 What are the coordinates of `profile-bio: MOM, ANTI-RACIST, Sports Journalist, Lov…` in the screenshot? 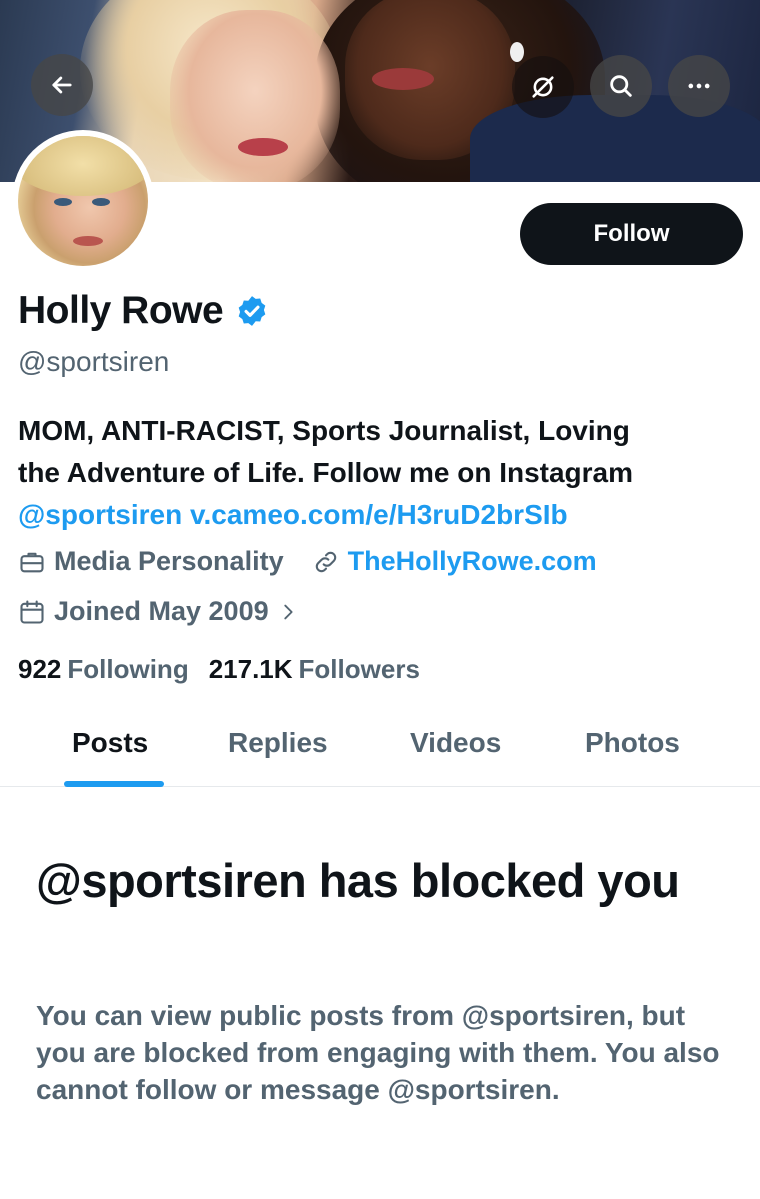 It's located at (378, 473).